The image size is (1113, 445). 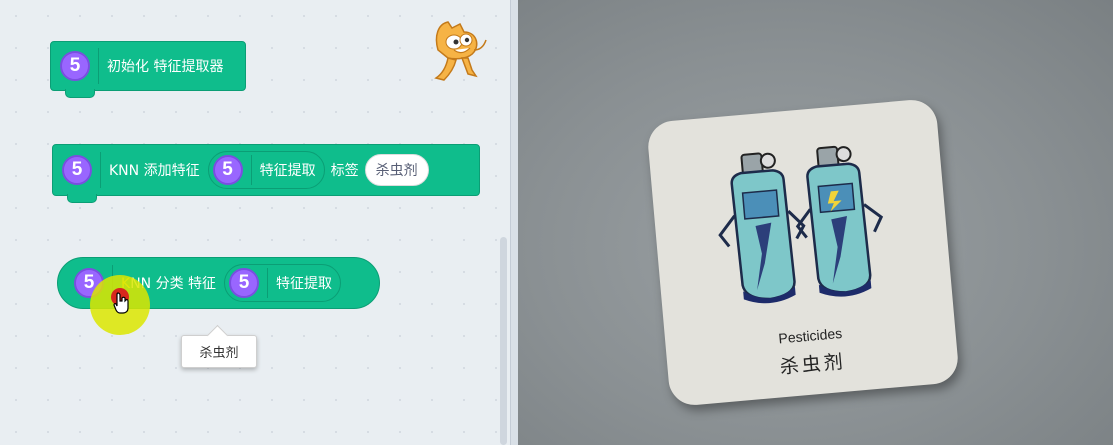 What do you see at coordinates (801, 224) in the screenshot?
I see `pesticide-cans-illustration` at bounding box center [801, 224].